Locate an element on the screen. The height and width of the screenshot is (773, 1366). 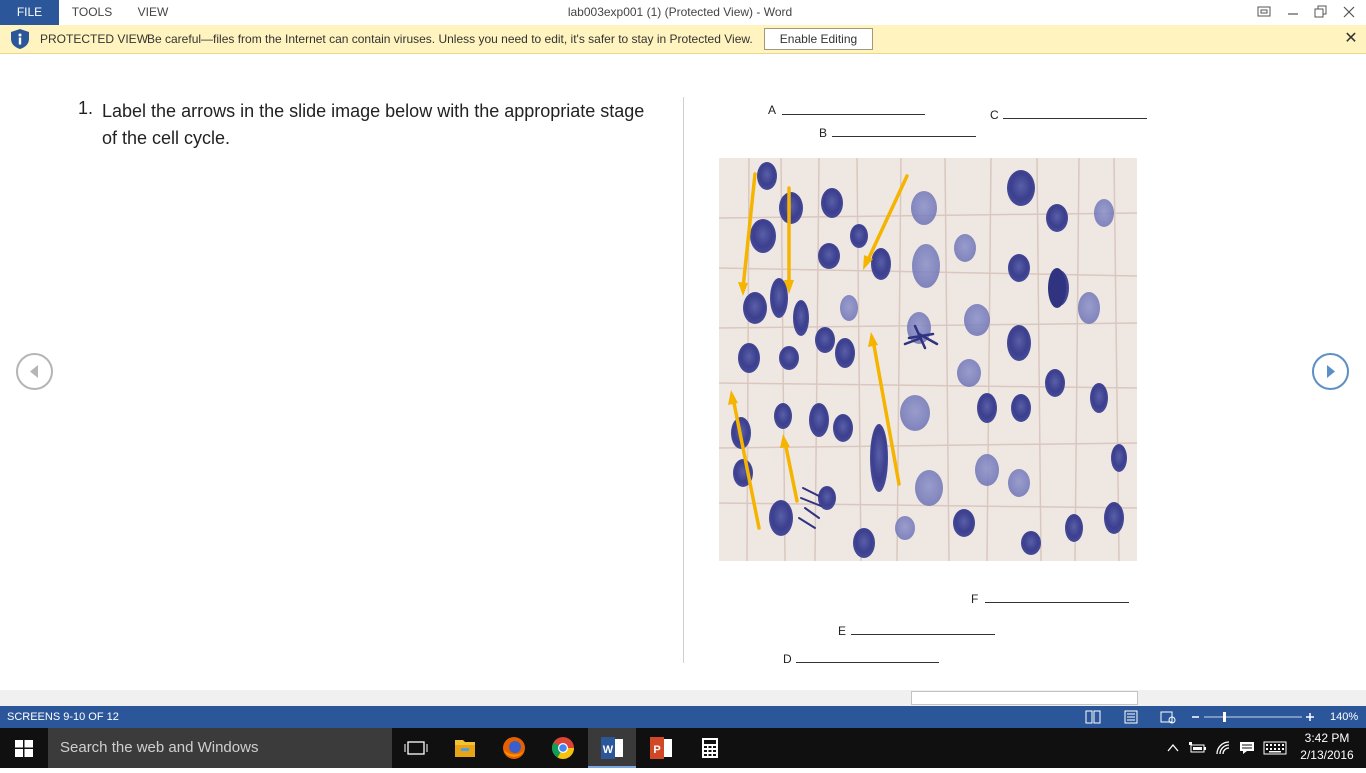
battery-icon is located at coordinates (1198, 748).